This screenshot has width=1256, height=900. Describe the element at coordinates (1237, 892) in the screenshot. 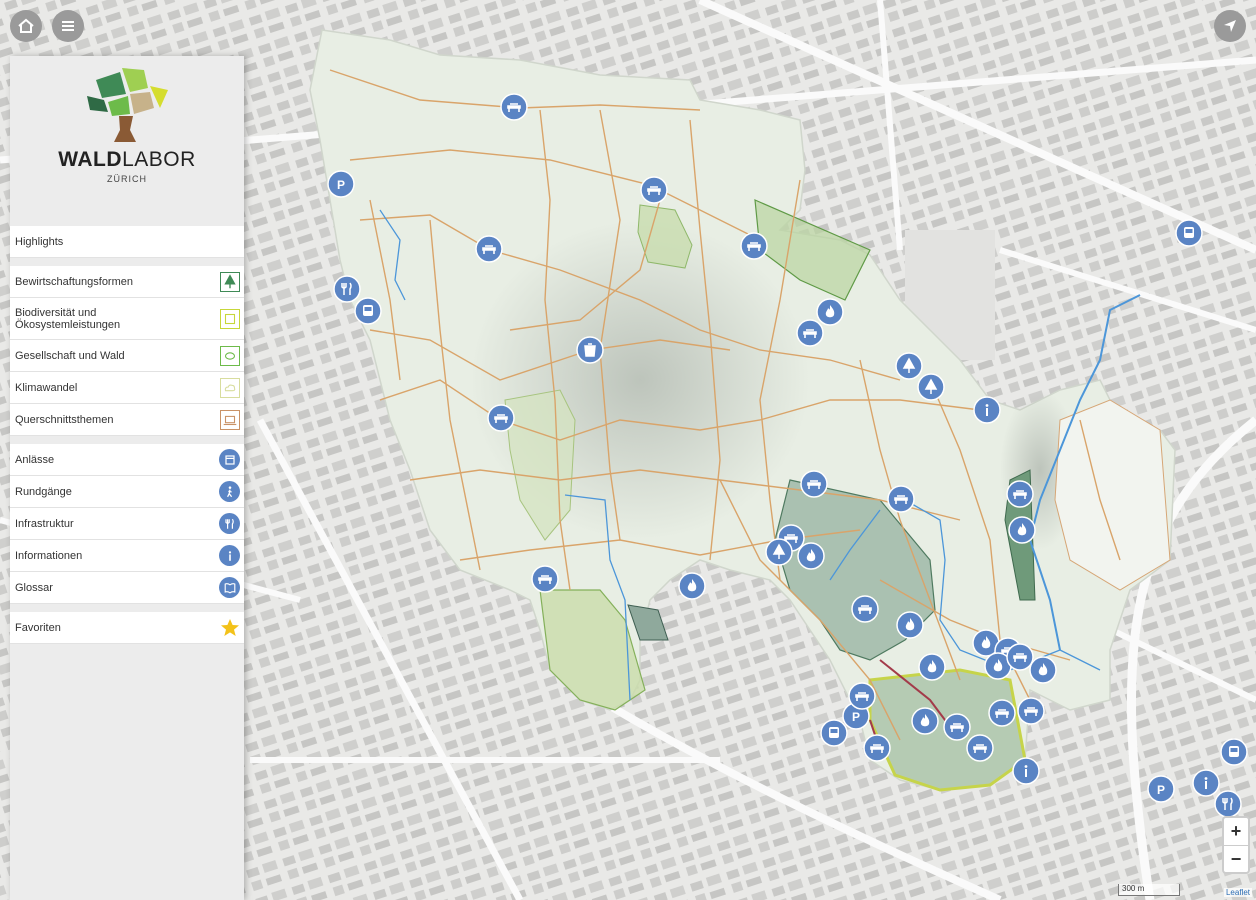

I see `attribution-link: Leaflet` at that location.